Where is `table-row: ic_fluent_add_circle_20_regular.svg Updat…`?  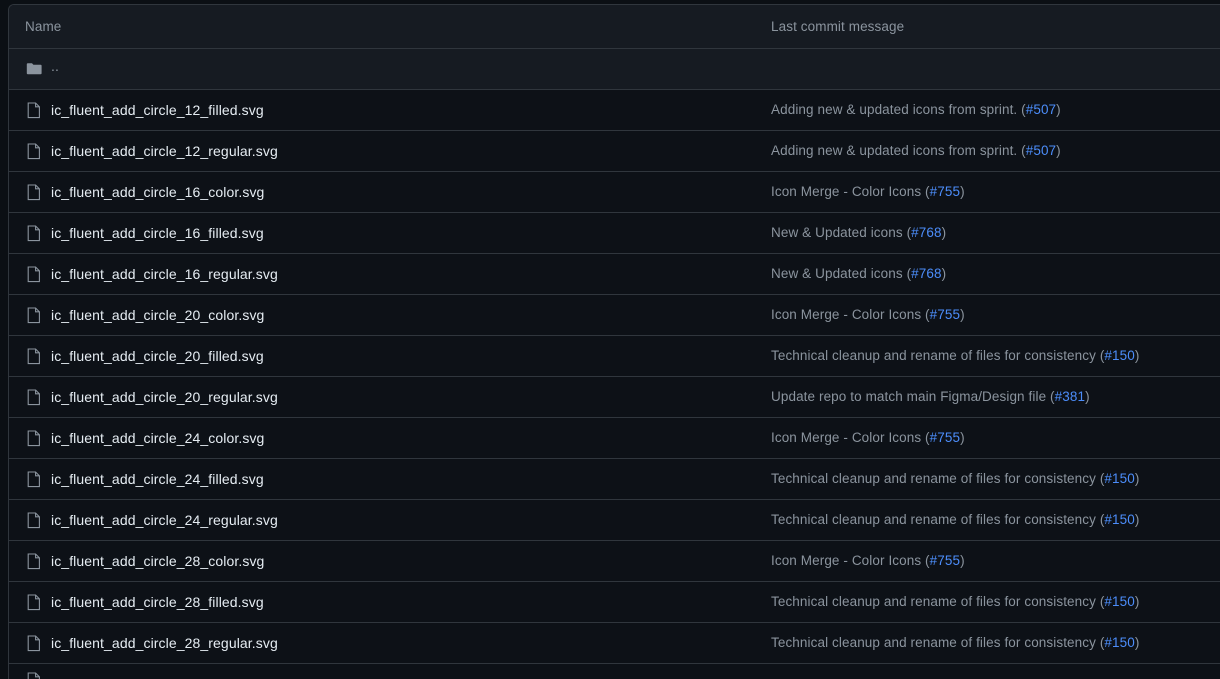 table-row: ic_fluent_add_circle_20_regular.svg Updat… is located at coordinates (614, 397).